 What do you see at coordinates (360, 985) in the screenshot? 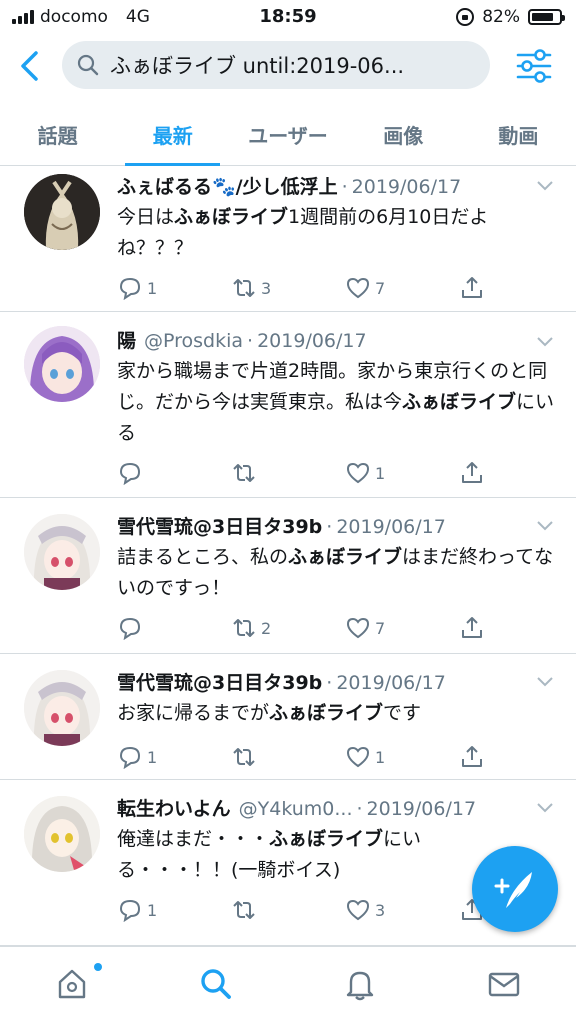
I see `nav-notifications` at bounding box center [360, 985].